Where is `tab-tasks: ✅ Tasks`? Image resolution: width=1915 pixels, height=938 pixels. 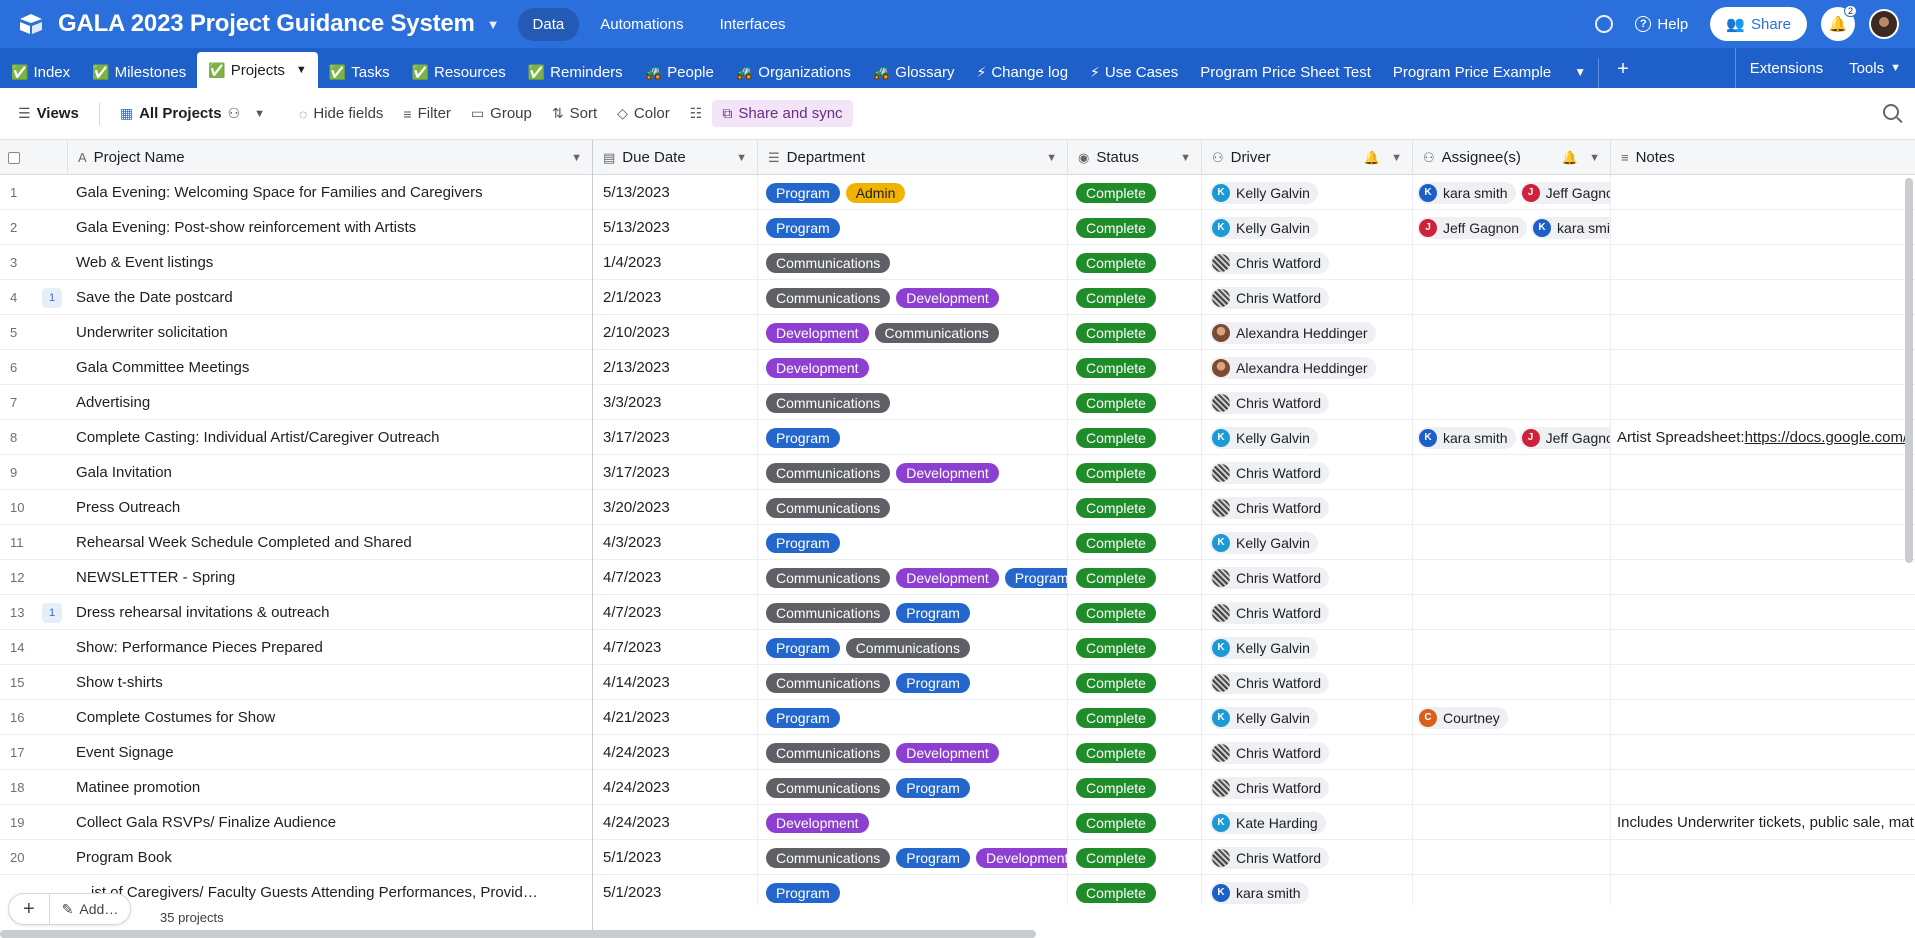
tab-tasks: ✅ Tasks is located at coordinates (359, 72).